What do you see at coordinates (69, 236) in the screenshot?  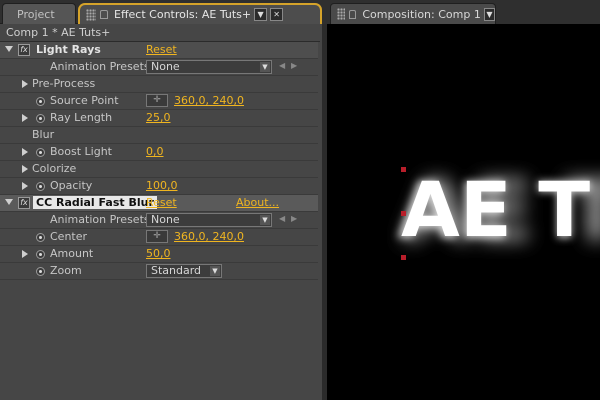 I see `param-label: Center` at bounding box center [69, 236].